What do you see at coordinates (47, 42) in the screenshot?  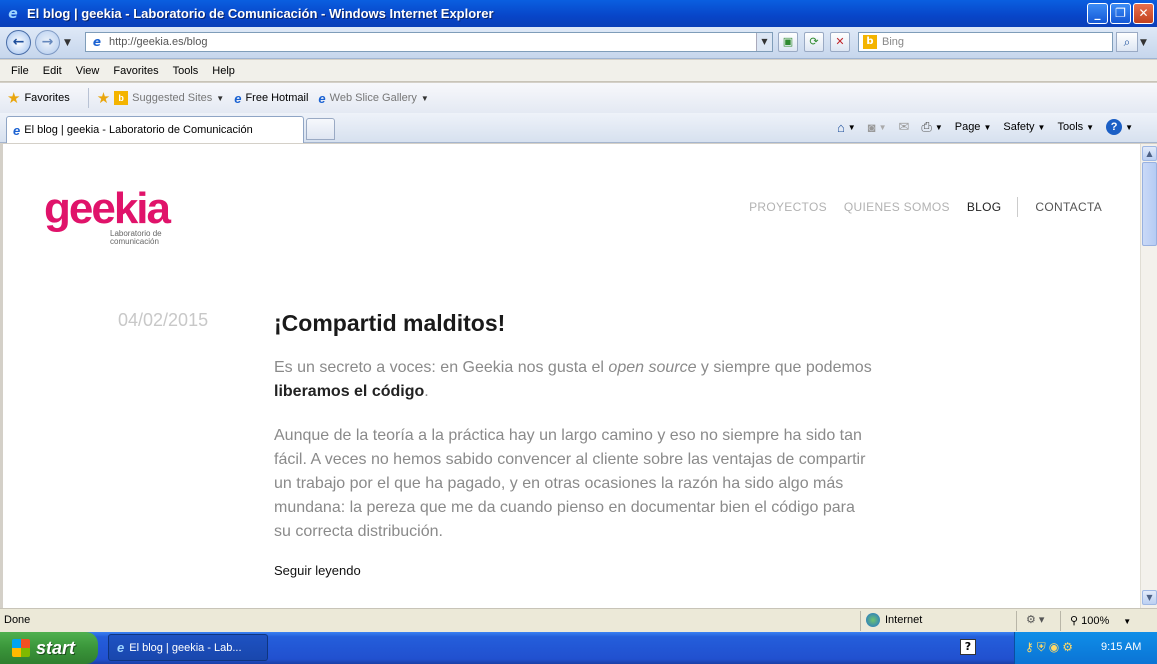 I see `forward-button: →` at bounding box center [47, 42].